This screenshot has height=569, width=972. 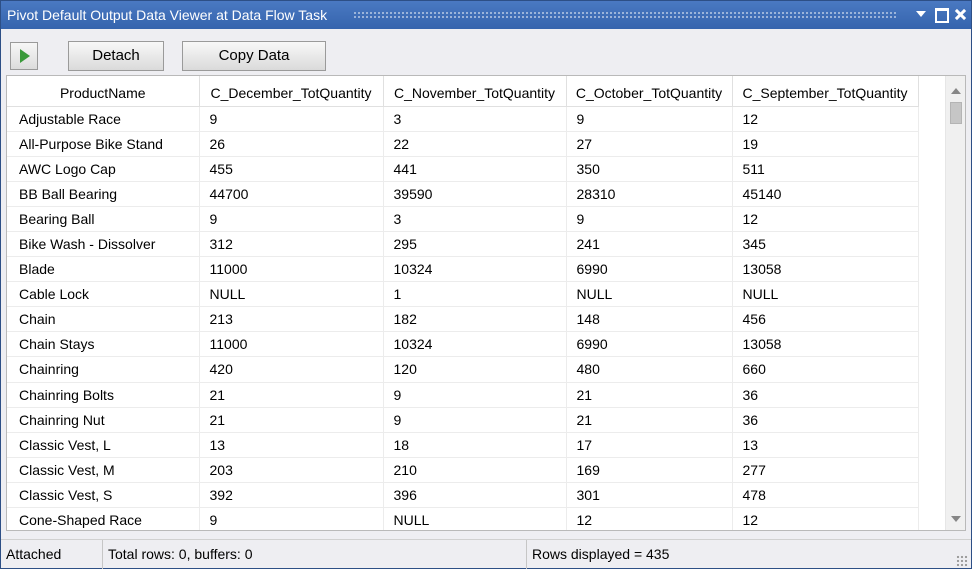 What do you see at coordinates (103, 169) in the screenshot?
I see `product-name-cell: AWC Logo Cap` at bounding box center [103, 169].